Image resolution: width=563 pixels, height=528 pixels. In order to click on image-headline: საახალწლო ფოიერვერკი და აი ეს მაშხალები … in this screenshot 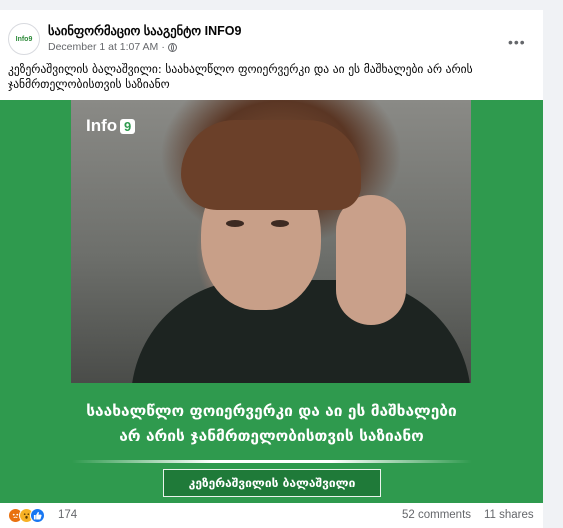, I will do `click(271, 424)`.